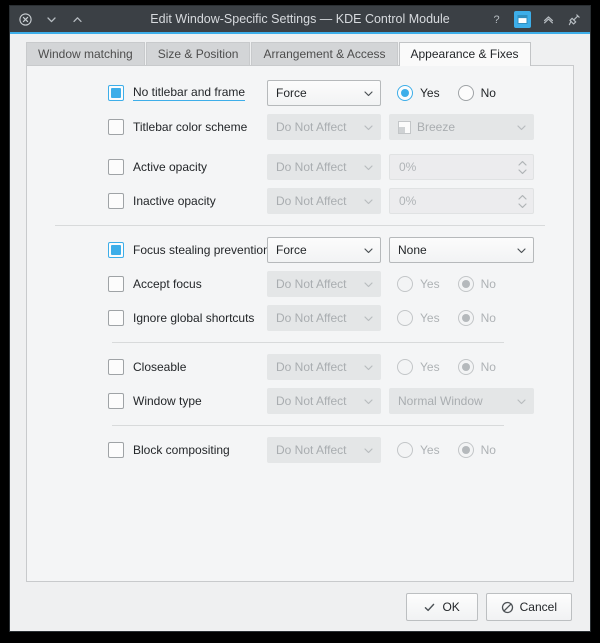  Describe the element at coordinates (436, 127) in the screenshot. I see `titlebar-color-scheme-value: Breeze` at that location.